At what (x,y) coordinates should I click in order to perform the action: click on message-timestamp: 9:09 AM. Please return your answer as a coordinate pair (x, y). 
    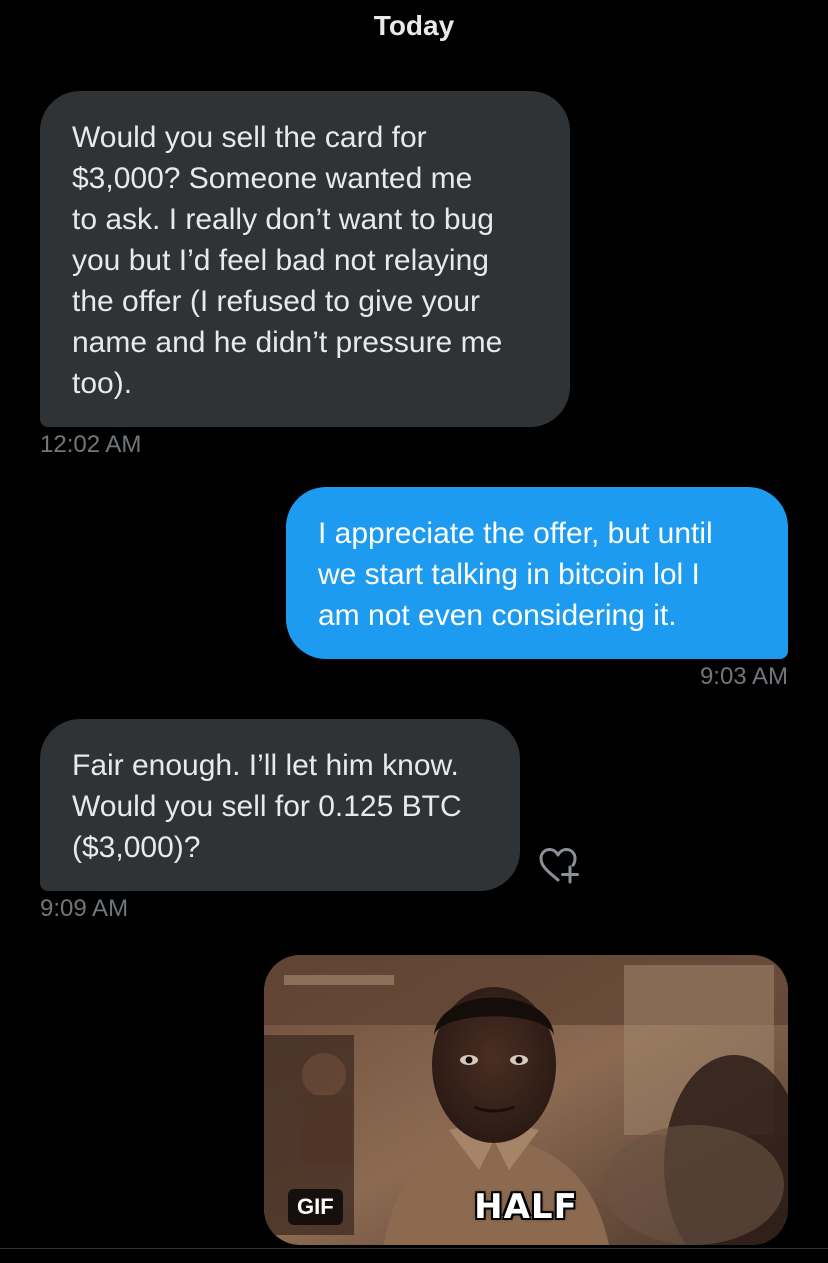
    Looking at the image, I should click on (84, 908).